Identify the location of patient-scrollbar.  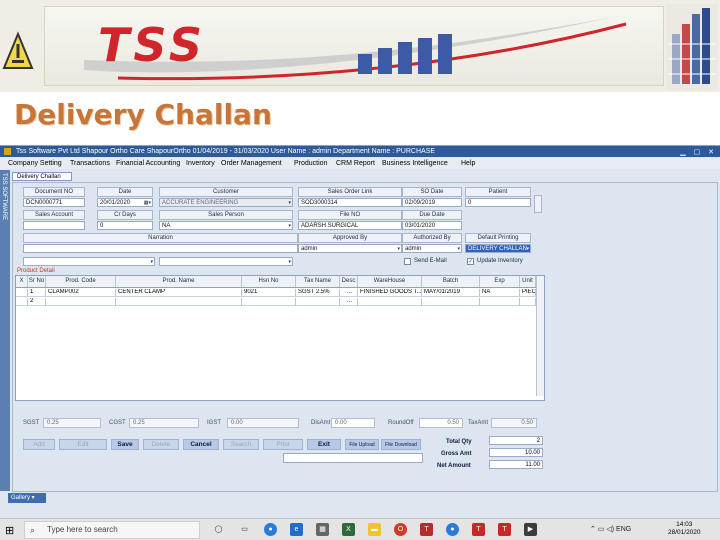
(538, 204).